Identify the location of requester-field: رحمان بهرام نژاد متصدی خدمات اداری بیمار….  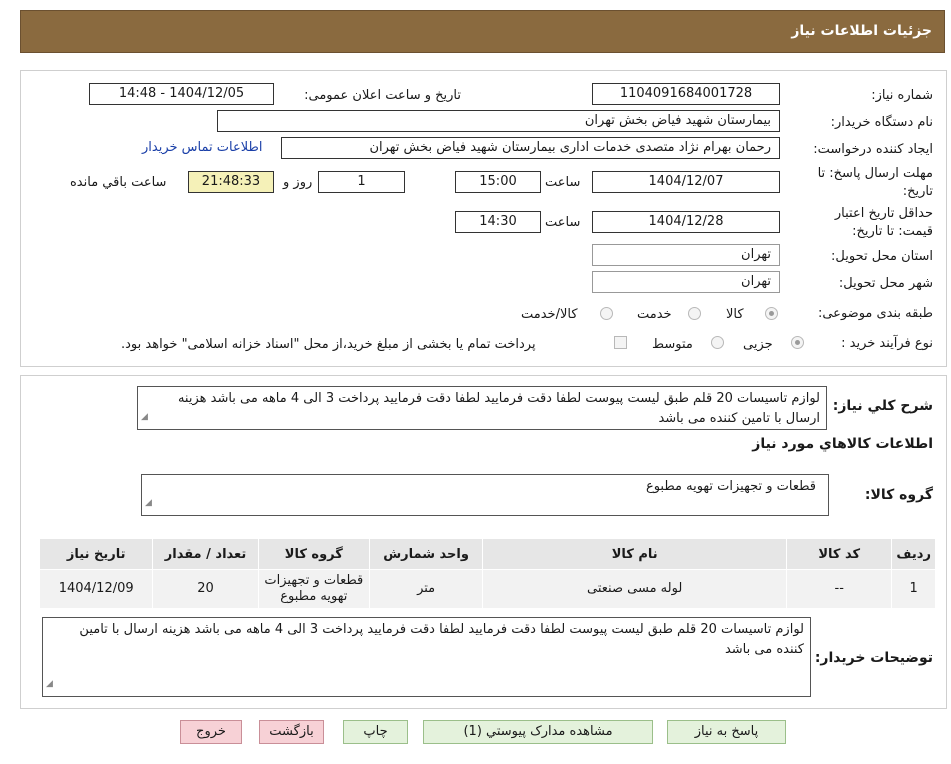
(530, 148).